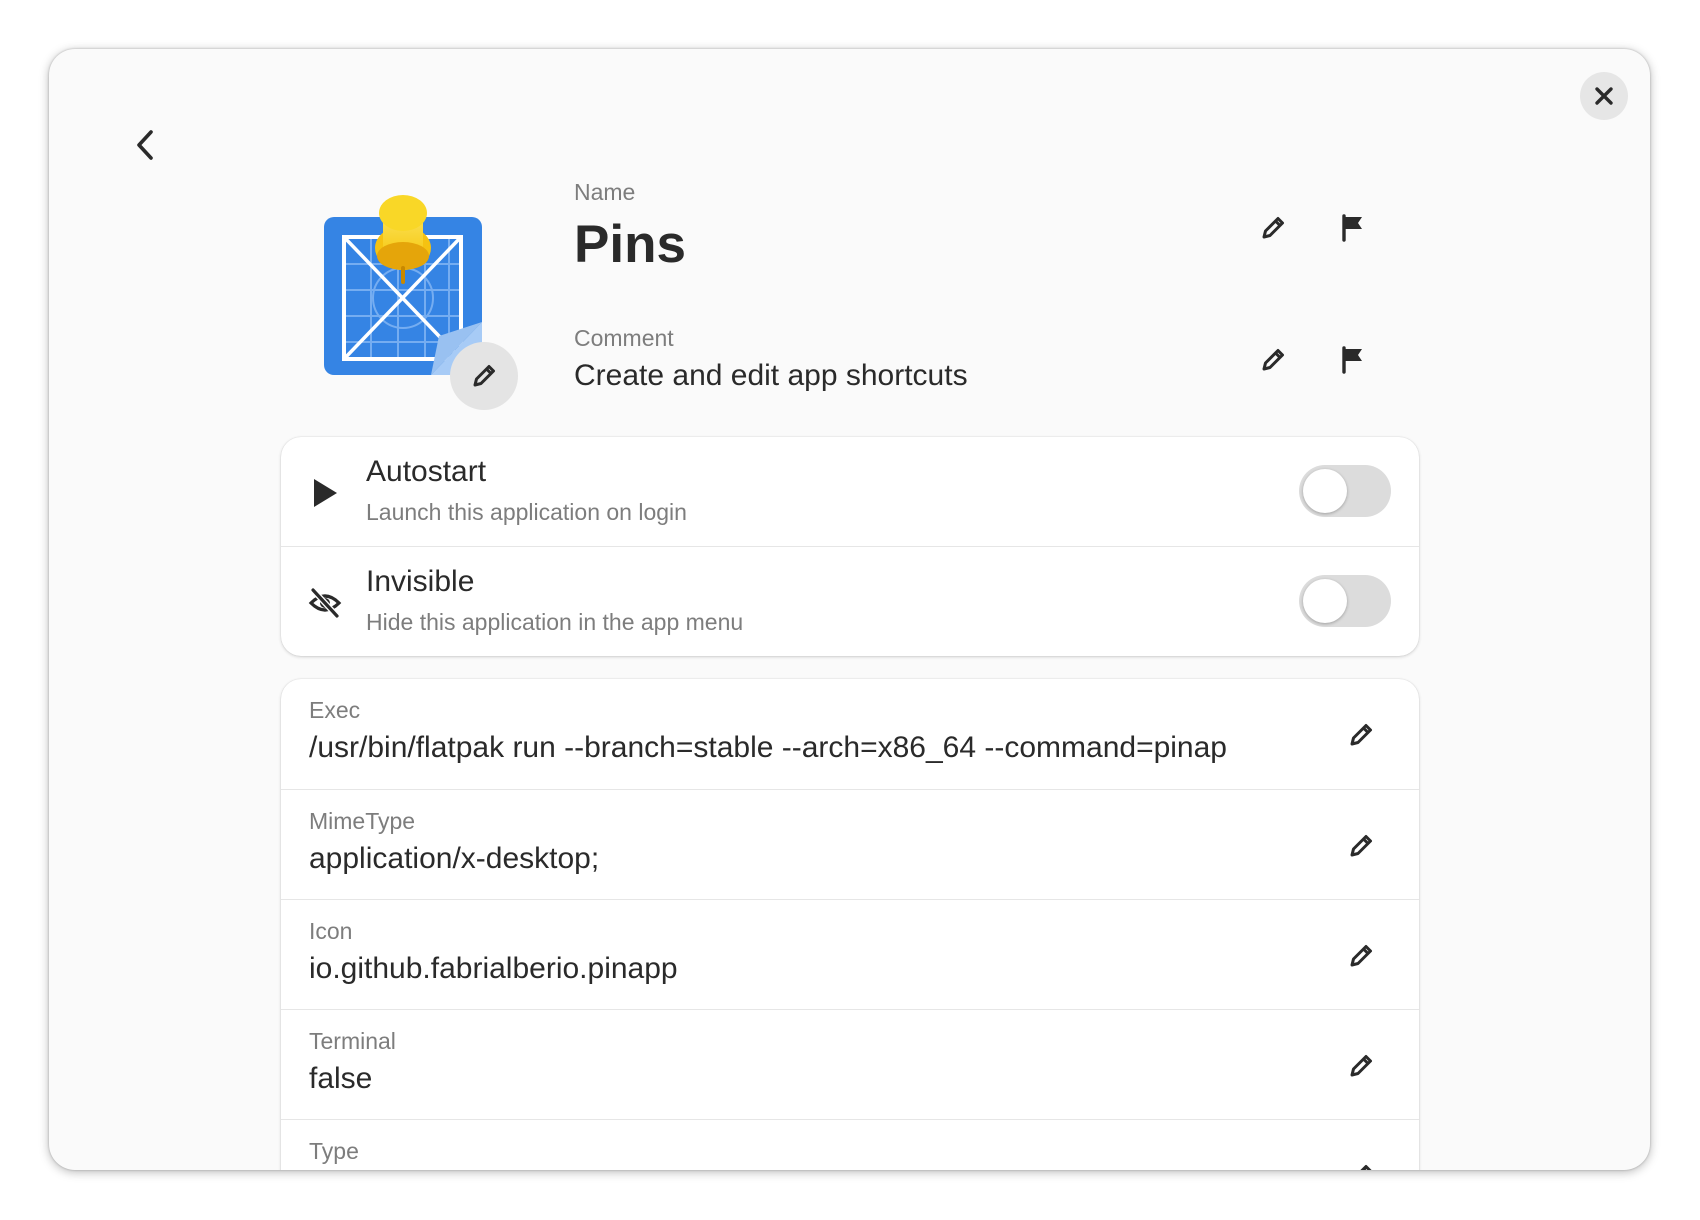  I want to click on edit-icon-button, so click(484, 376).